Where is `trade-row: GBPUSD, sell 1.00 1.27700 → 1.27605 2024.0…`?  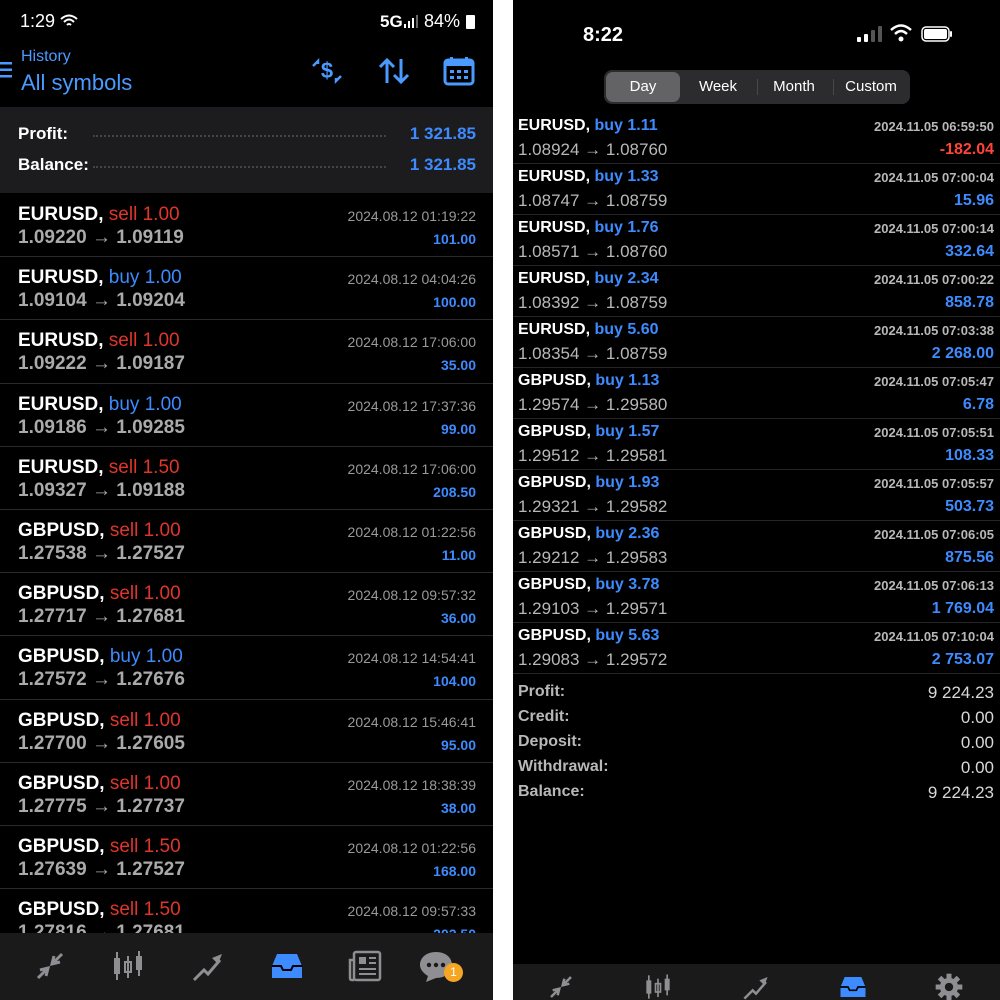
trade-row: GBPUSD, sell 1.00 1.27700 → 1.27605 2024.0… is located at coordinates (246, 731).